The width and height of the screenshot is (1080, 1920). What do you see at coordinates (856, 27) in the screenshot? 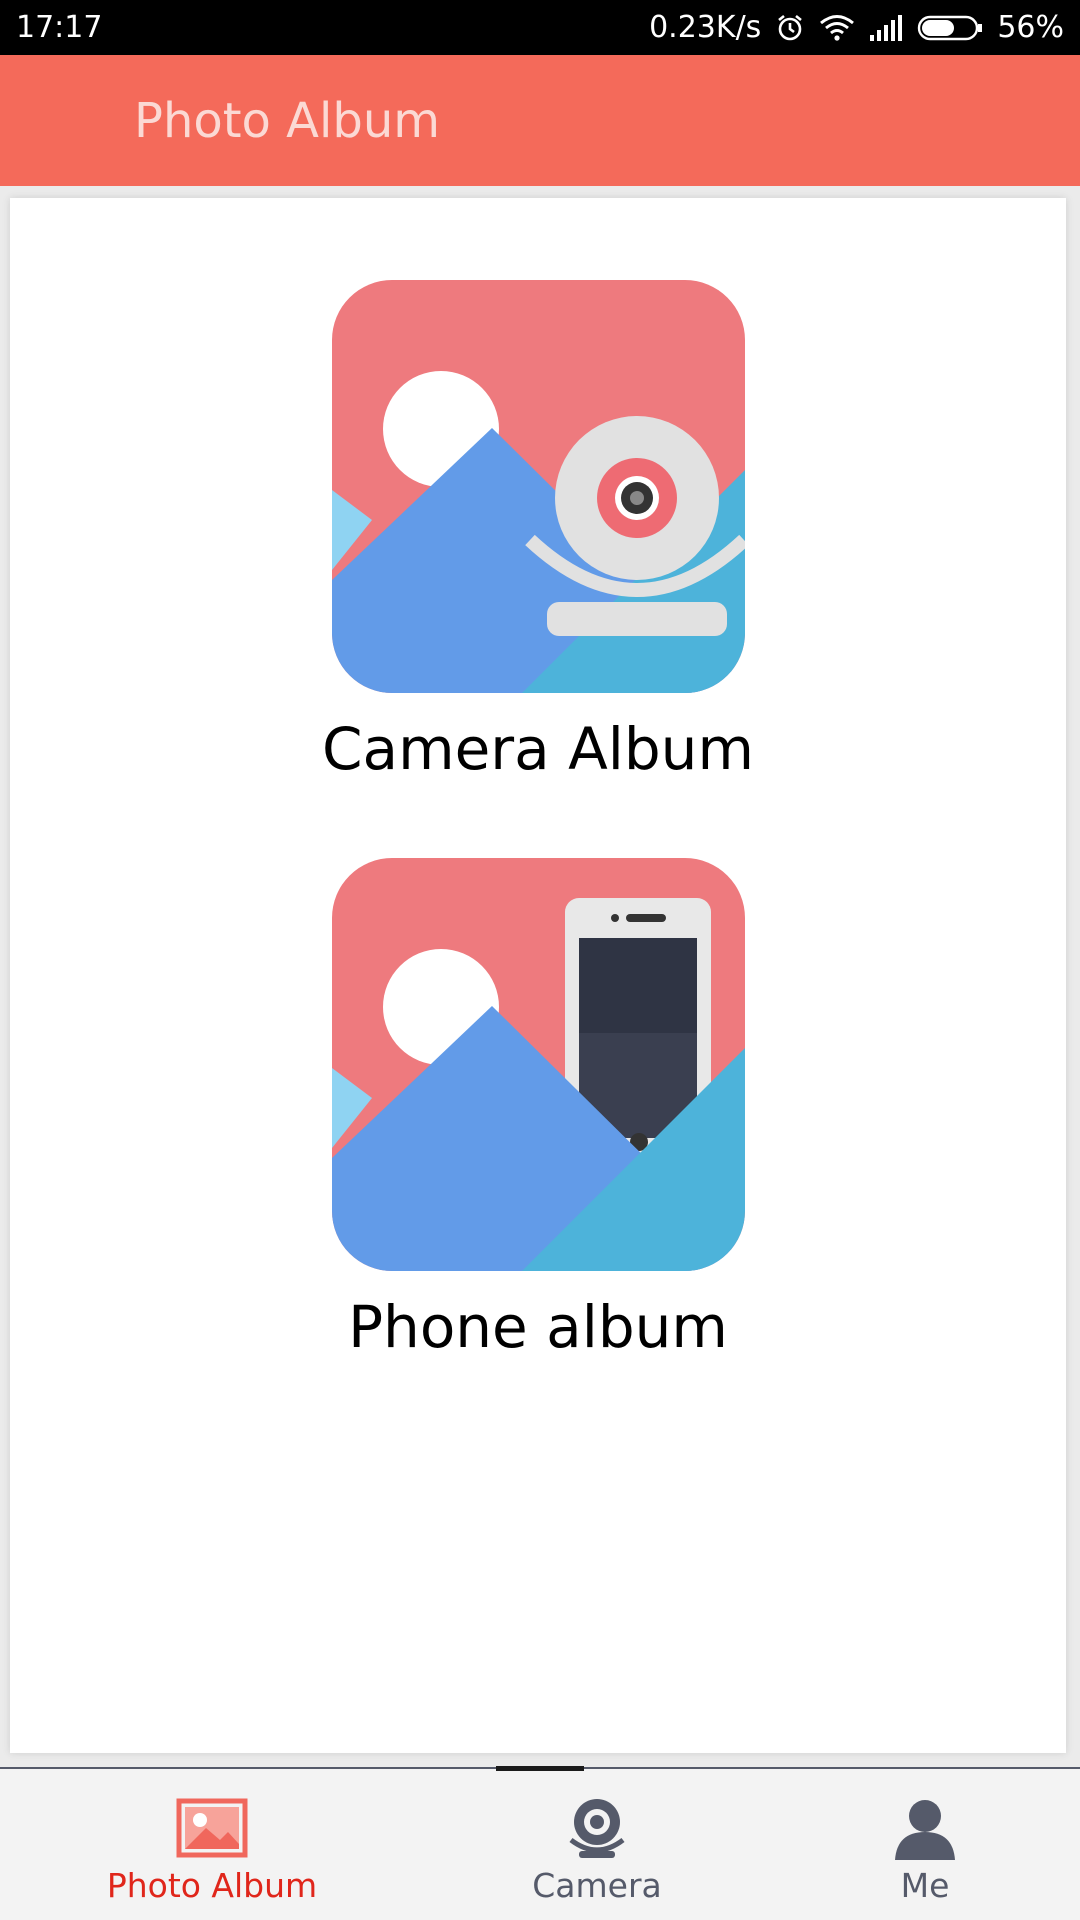
I see `status-right: 0.23K/s 56%` at bounding box center [856, 27].